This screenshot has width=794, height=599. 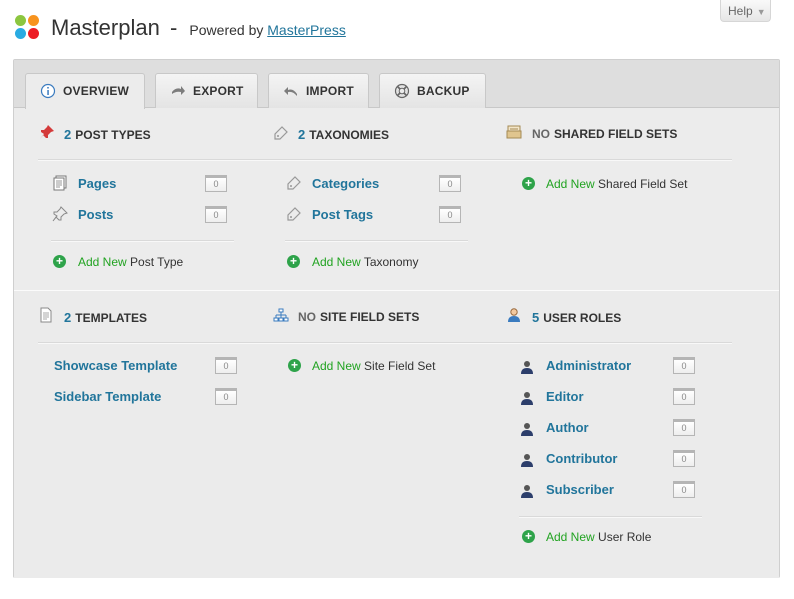 What do you see at coordinates (432, 90) in the screenshot?
I see `tab-backup: BACKUP` at bounding box center [432, 90].